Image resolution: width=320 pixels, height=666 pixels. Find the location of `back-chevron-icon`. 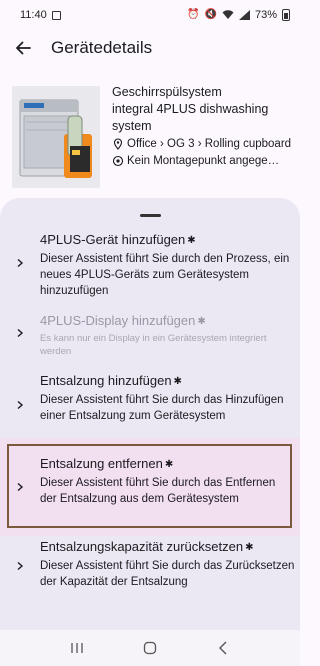

back-chevron-icon is located at coordinates (223, 648).